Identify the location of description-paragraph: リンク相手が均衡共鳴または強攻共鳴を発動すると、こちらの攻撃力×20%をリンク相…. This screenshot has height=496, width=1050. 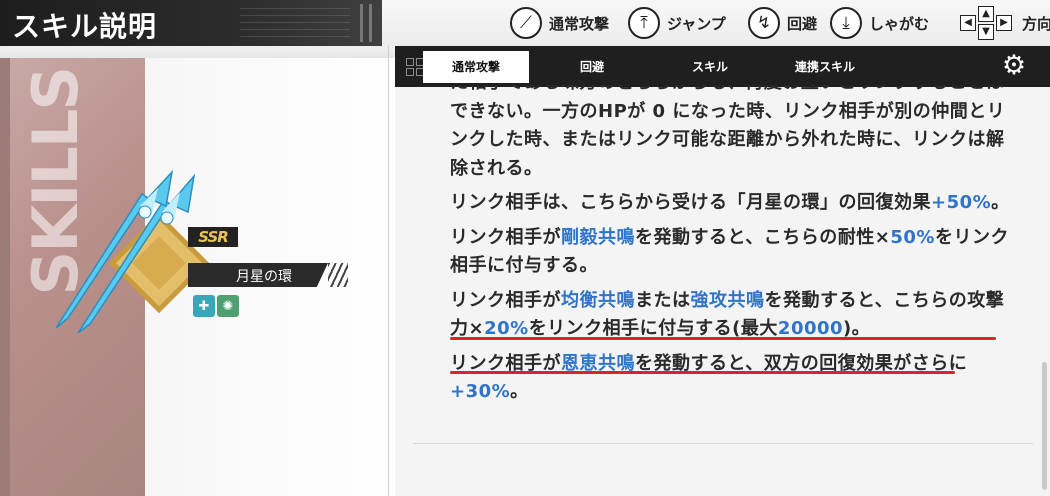
(730, 315).